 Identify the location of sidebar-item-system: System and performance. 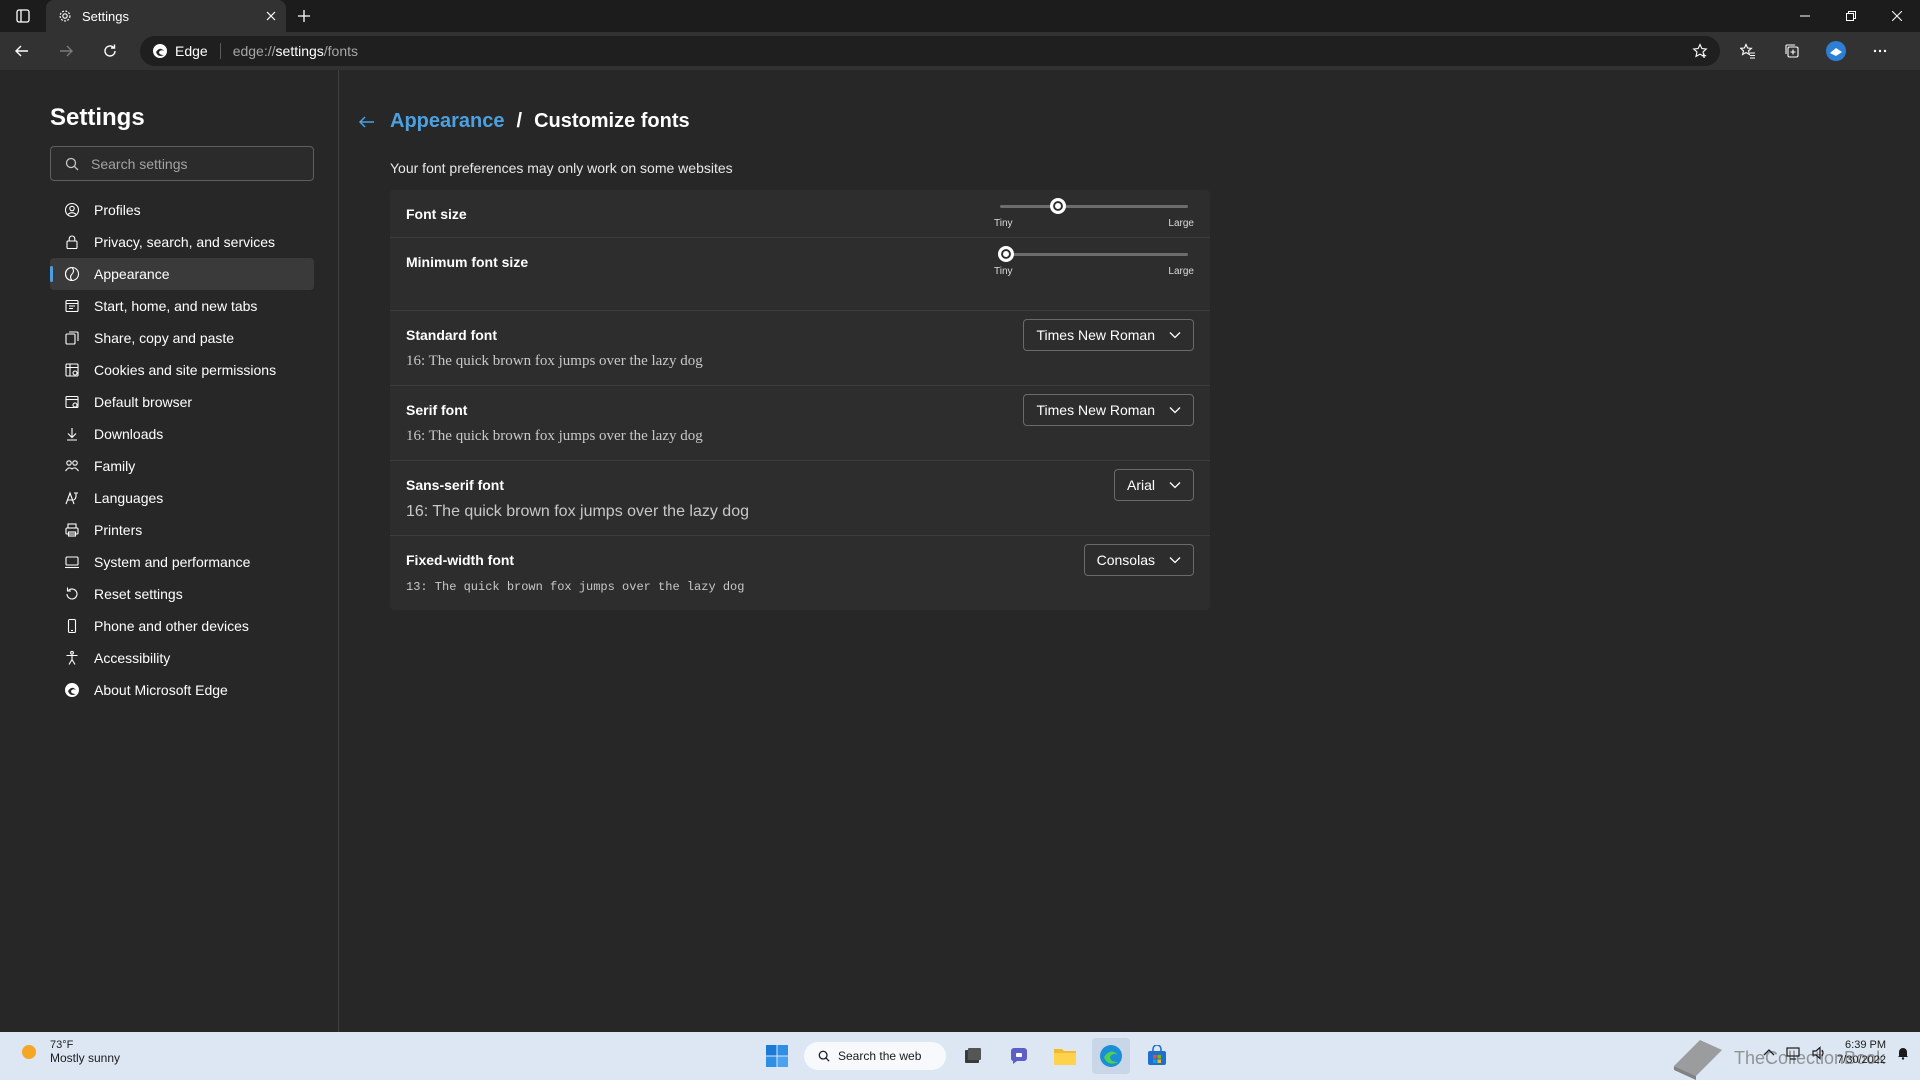
(182, 562).